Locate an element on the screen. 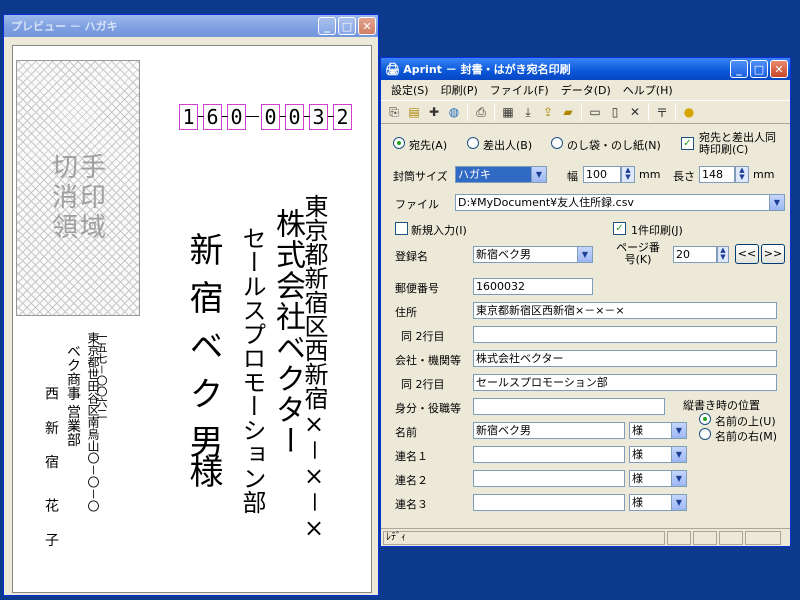  page-no-label: ページ番号(K) is located at coordinates (638, 253).